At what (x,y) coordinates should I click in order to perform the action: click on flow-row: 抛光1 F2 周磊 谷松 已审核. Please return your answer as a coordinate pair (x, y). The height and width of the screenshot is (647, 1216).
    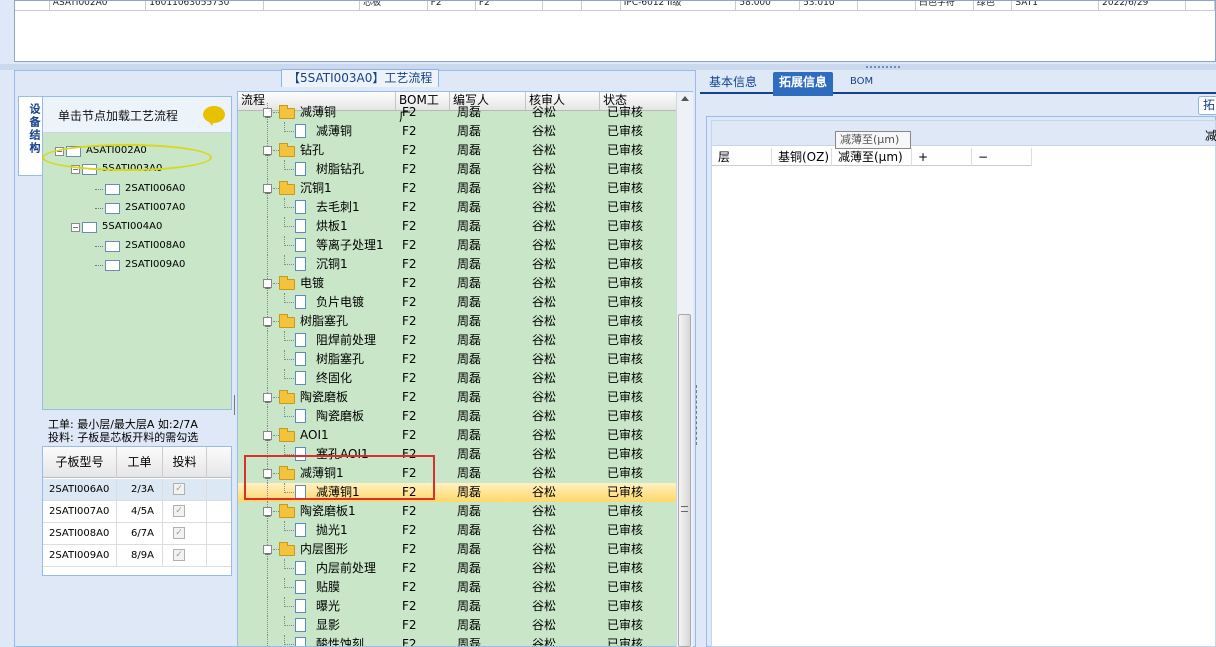
    Looking at the image, I should click on (458, 530).